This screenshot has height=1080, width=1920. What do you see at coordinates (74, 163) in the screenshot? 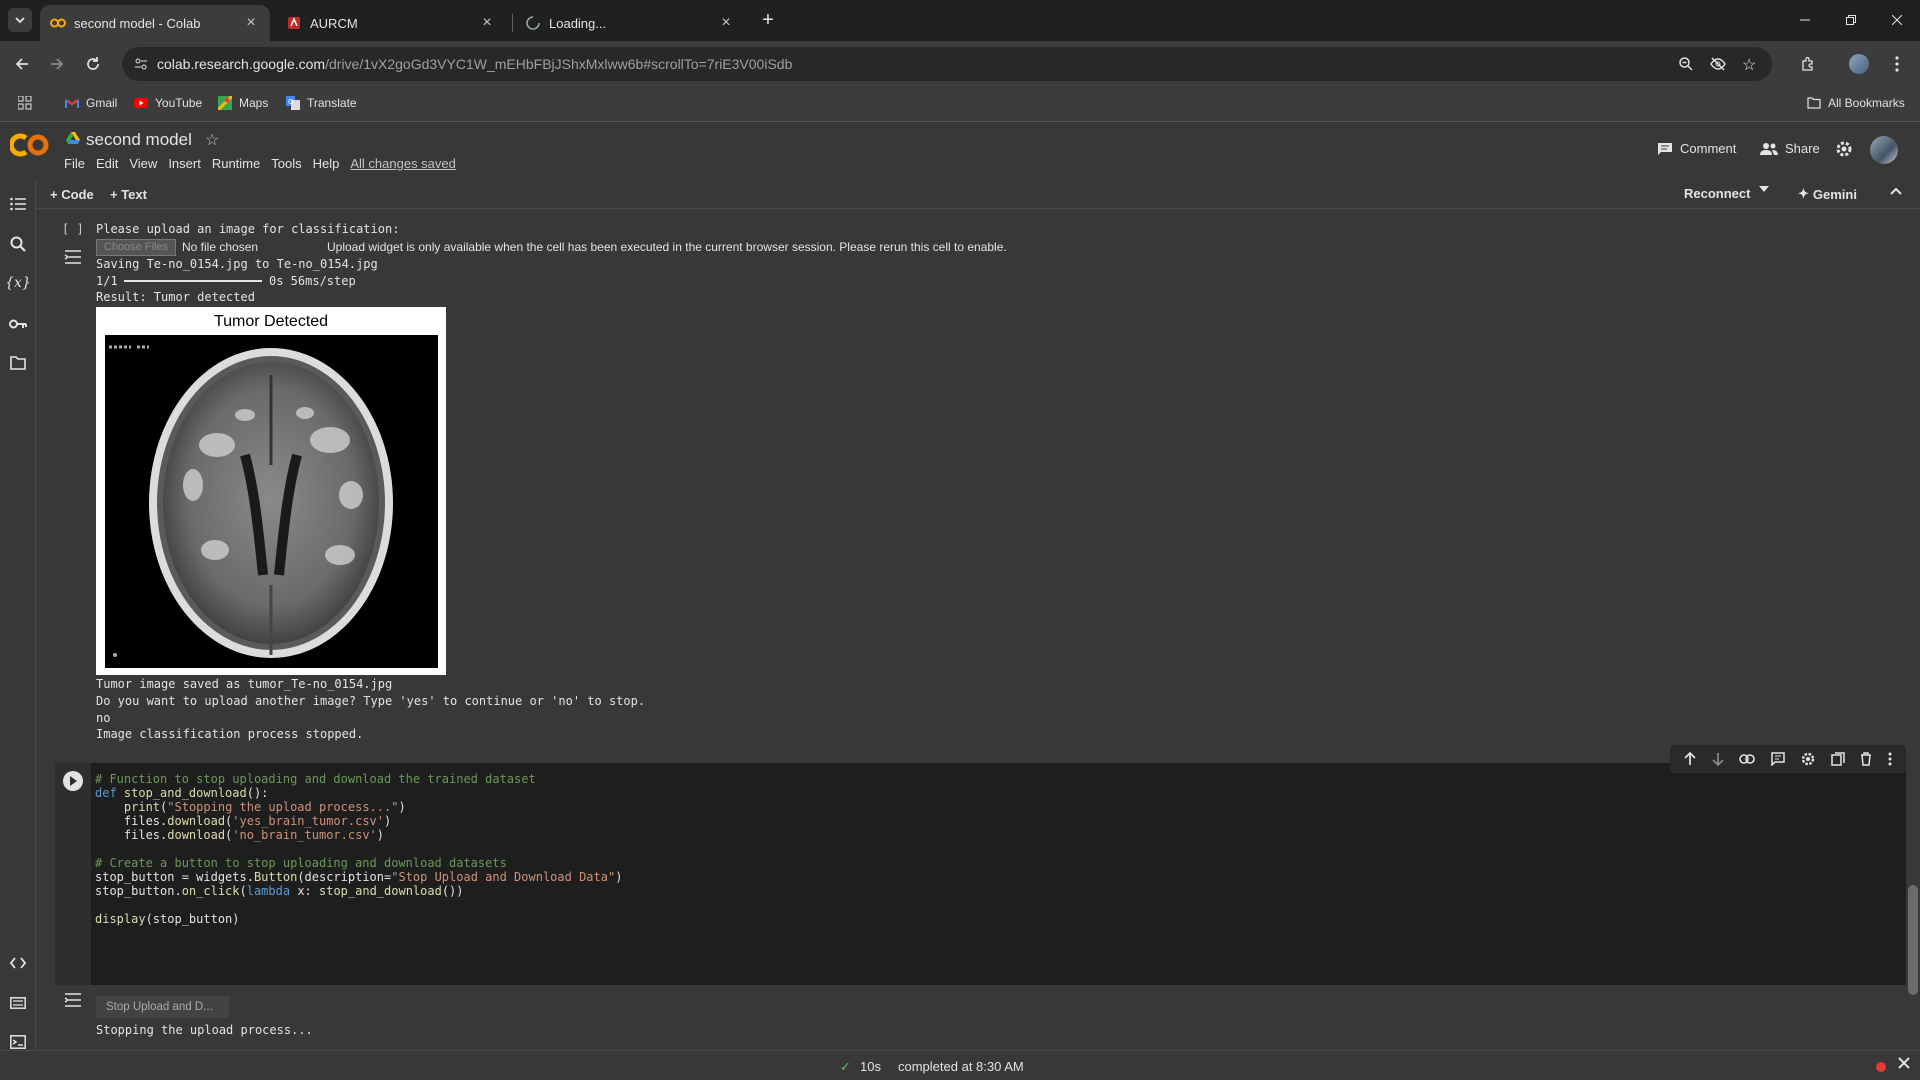
I see `menu-file: File` at bounding box center [74, 163].